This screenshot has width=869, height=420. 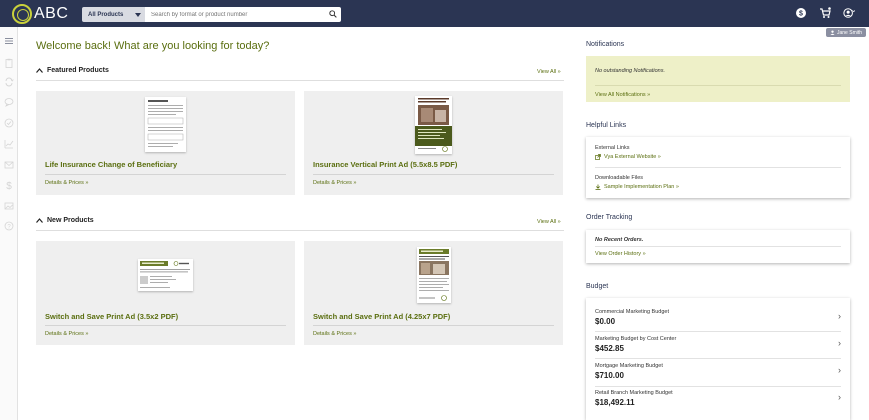 What do you see at coordinates (22, 14) in the screenshot?
I see `logo-mark-icon` at bounding box center [22, 14].